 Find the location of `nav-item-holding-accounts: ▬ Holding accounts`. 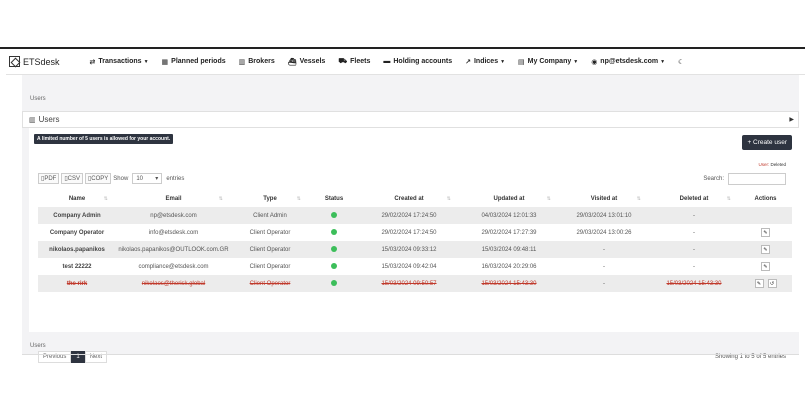

nav-item-holding-accounts: ▬ Holding accounts is located at coordinates (417, 61).